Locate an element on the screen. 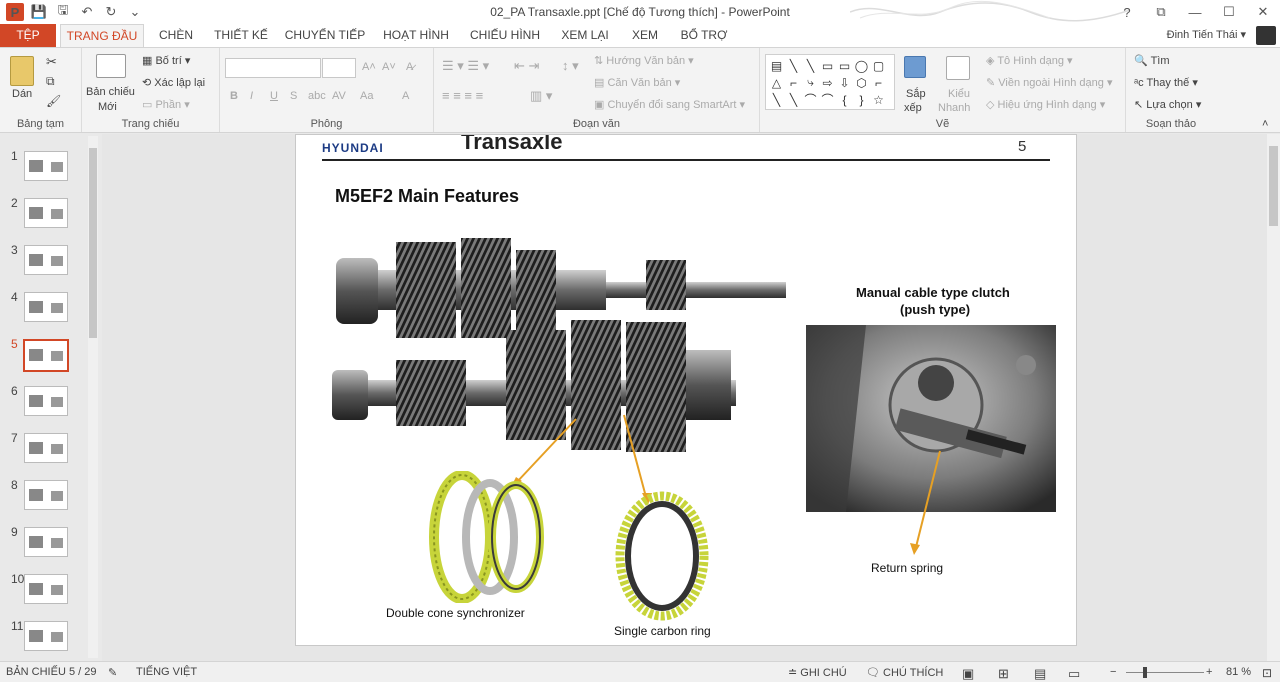 This screenshot has width=1280, height=682. change-case-button: Aa is located at coordinates (366, 96).